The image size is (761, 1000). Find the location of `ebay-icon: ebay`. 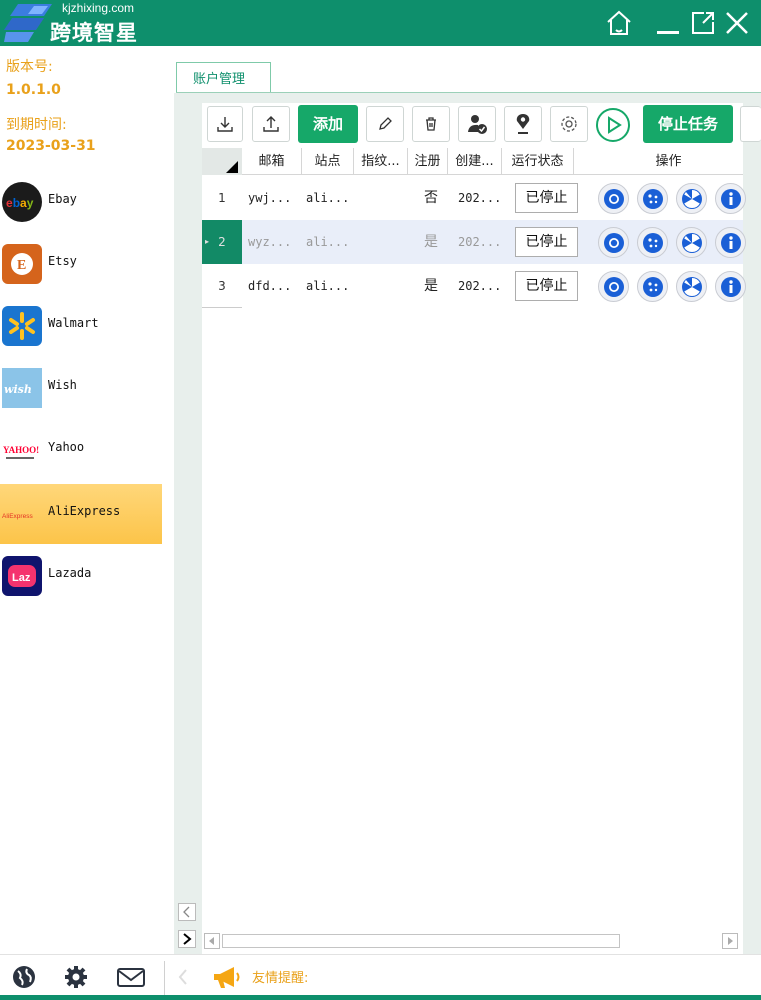

ebay-icon: ebay is located at coordinates (22, 202).